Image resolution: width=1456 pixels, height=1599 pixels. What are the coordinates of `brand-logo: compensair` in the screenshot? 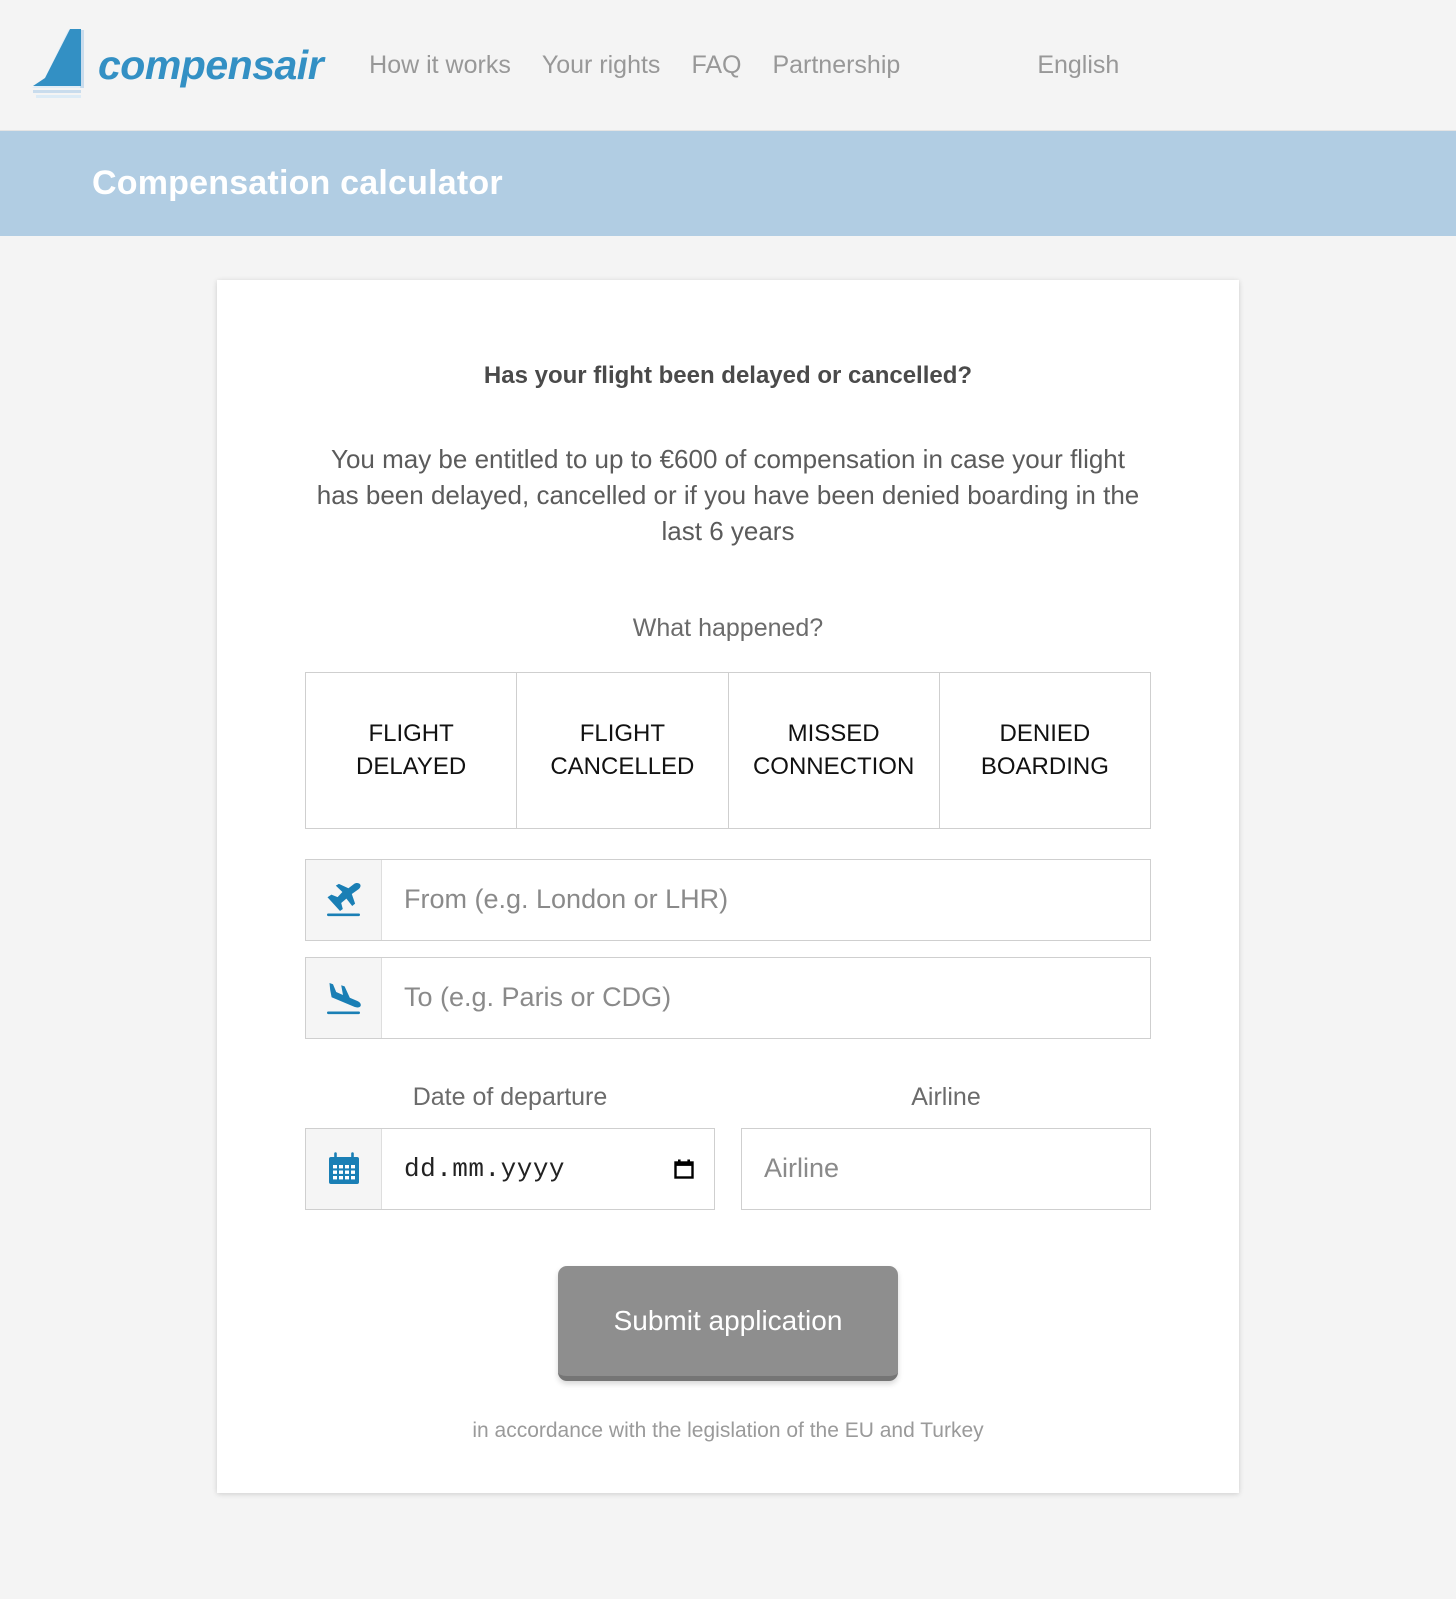 It's located at (176, 65).